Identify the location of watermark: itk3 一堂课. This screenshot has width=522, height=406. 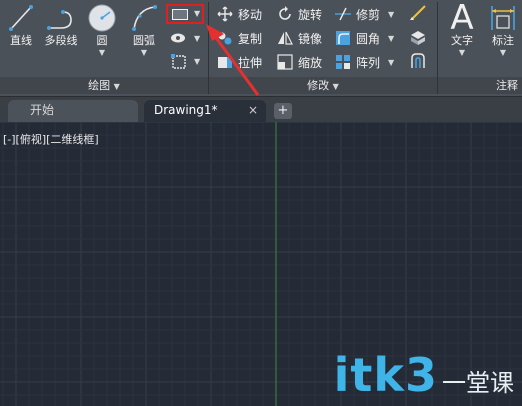
(424, 375).